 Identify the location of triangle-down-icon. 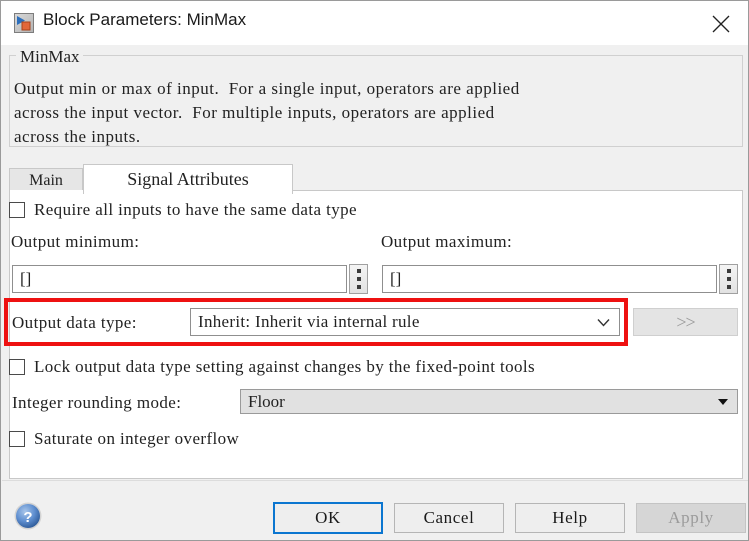
(723, 401).